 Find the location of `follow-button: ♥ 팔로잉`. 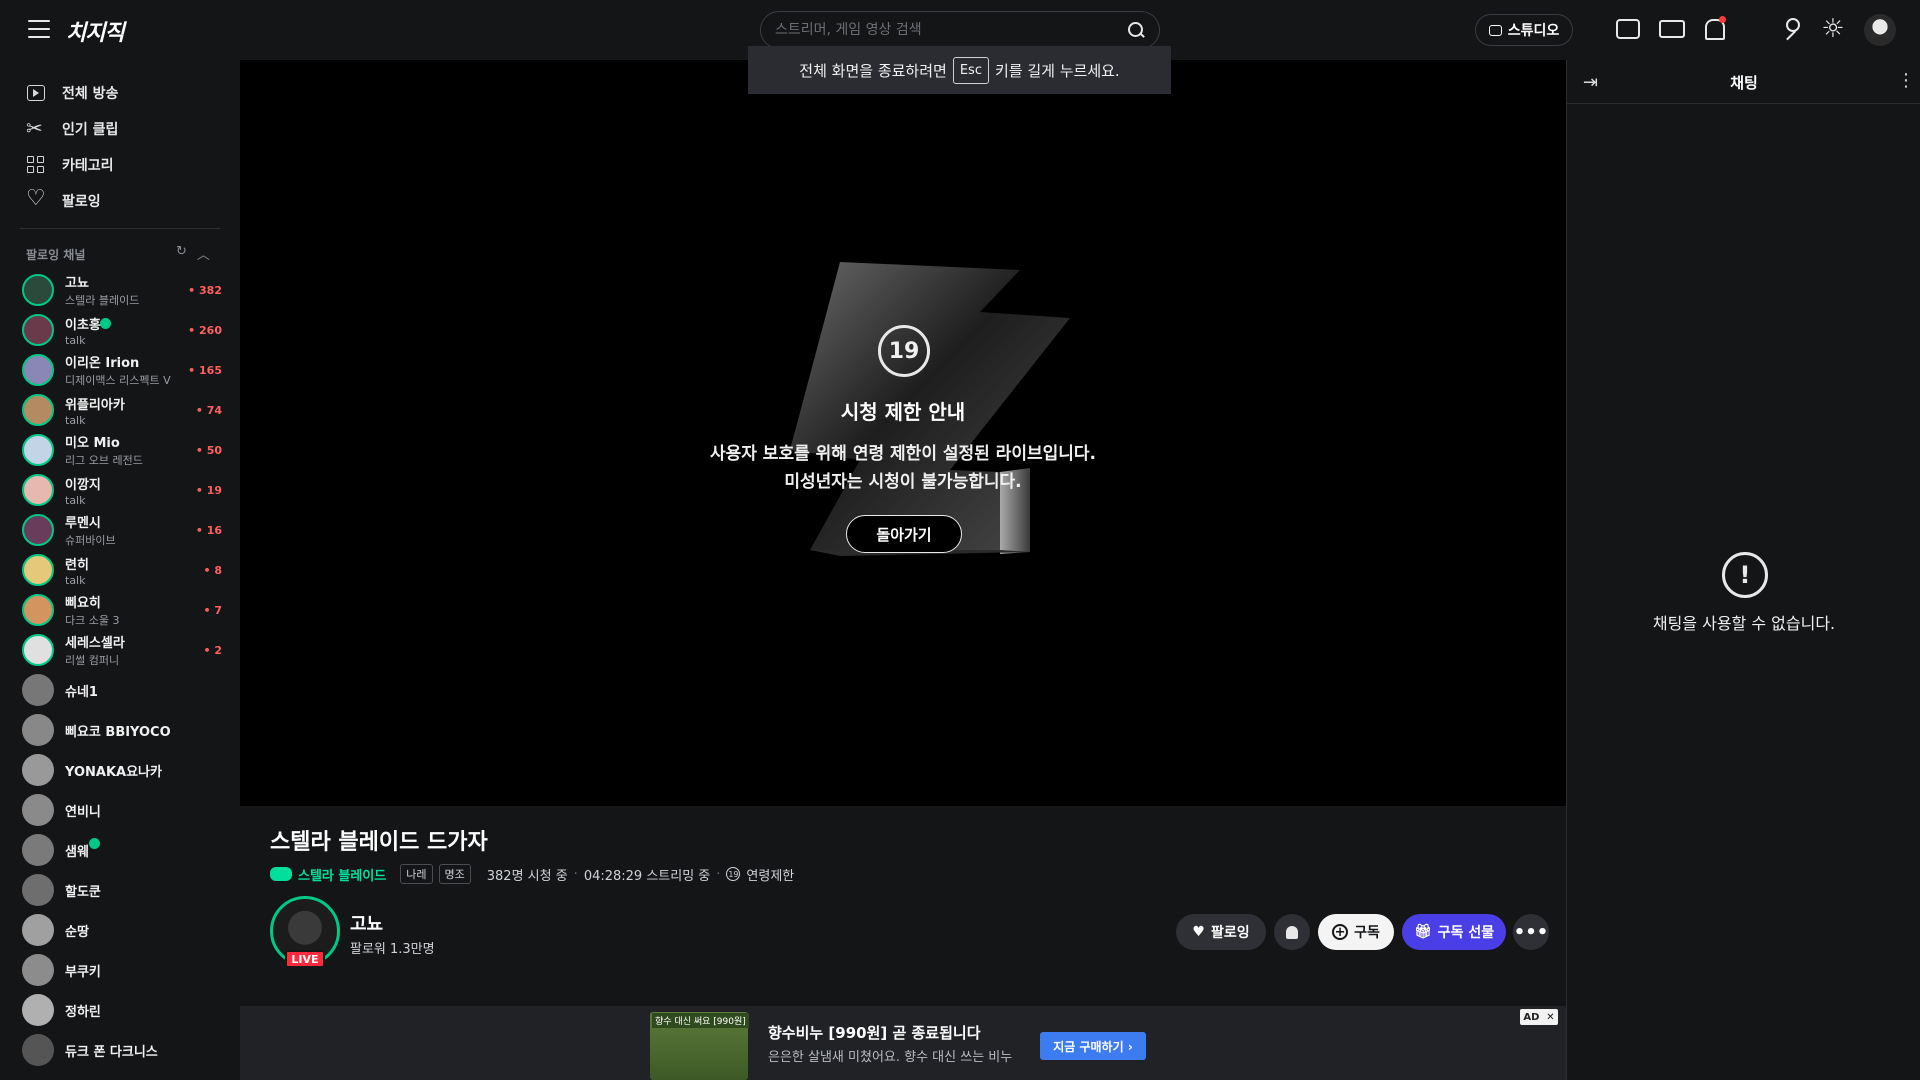

follow-button: ♥ 팔로잉 is located at coordinates (1221, 932).